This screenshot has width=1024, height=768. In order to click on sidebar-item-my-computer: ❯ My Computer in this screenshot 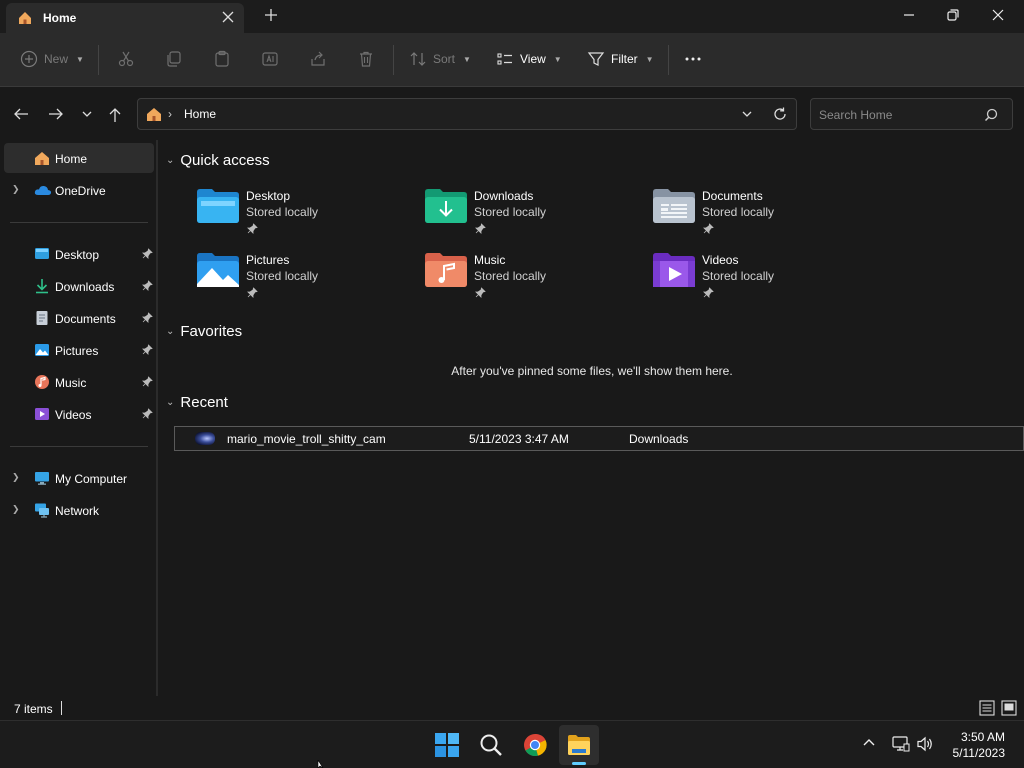, I will do `click(79, 478)`.